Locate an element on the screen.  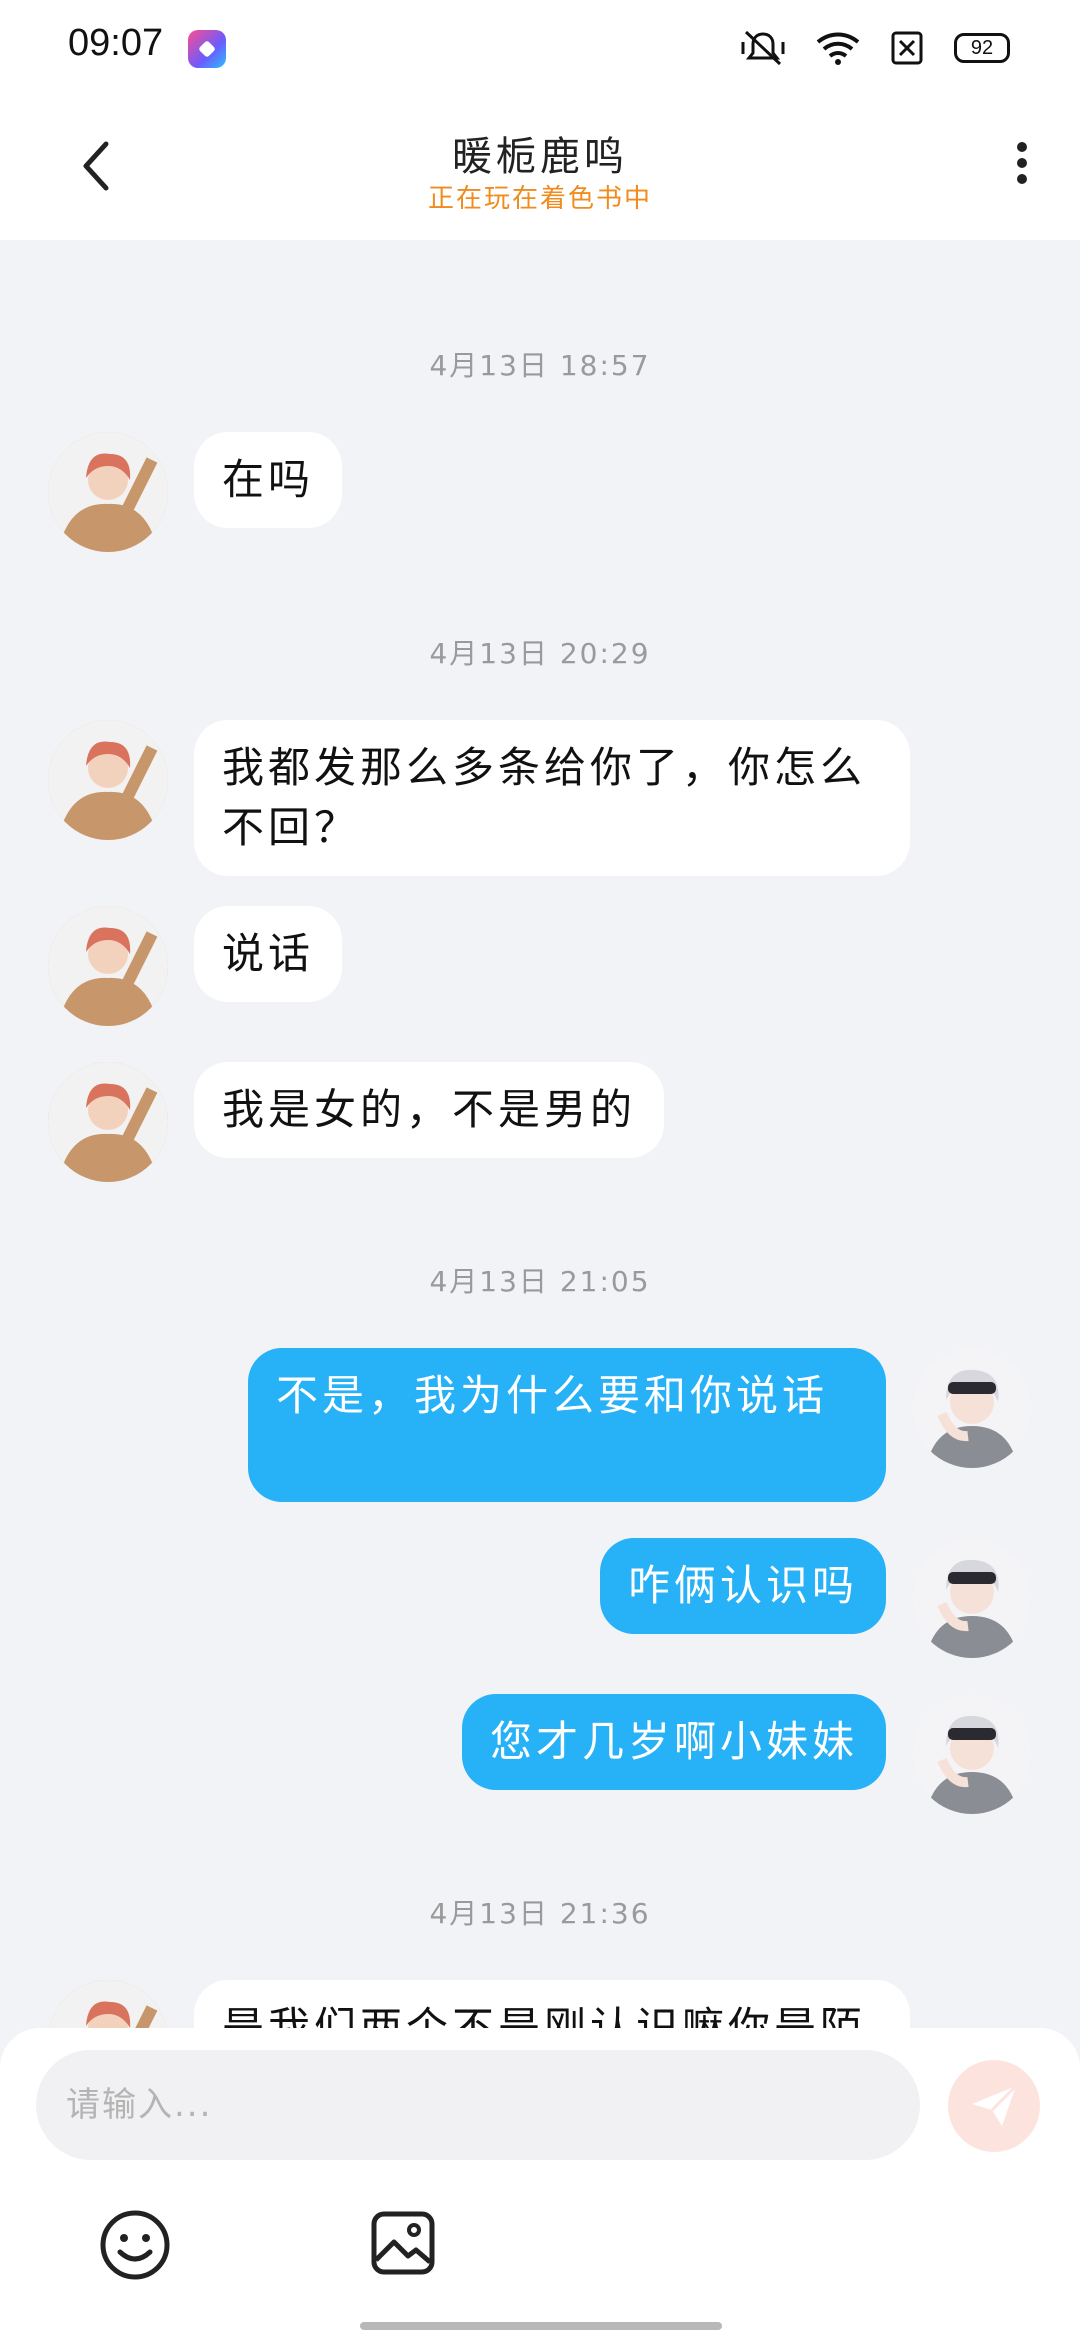
wifi-icon is located at coordinates (838, 48).